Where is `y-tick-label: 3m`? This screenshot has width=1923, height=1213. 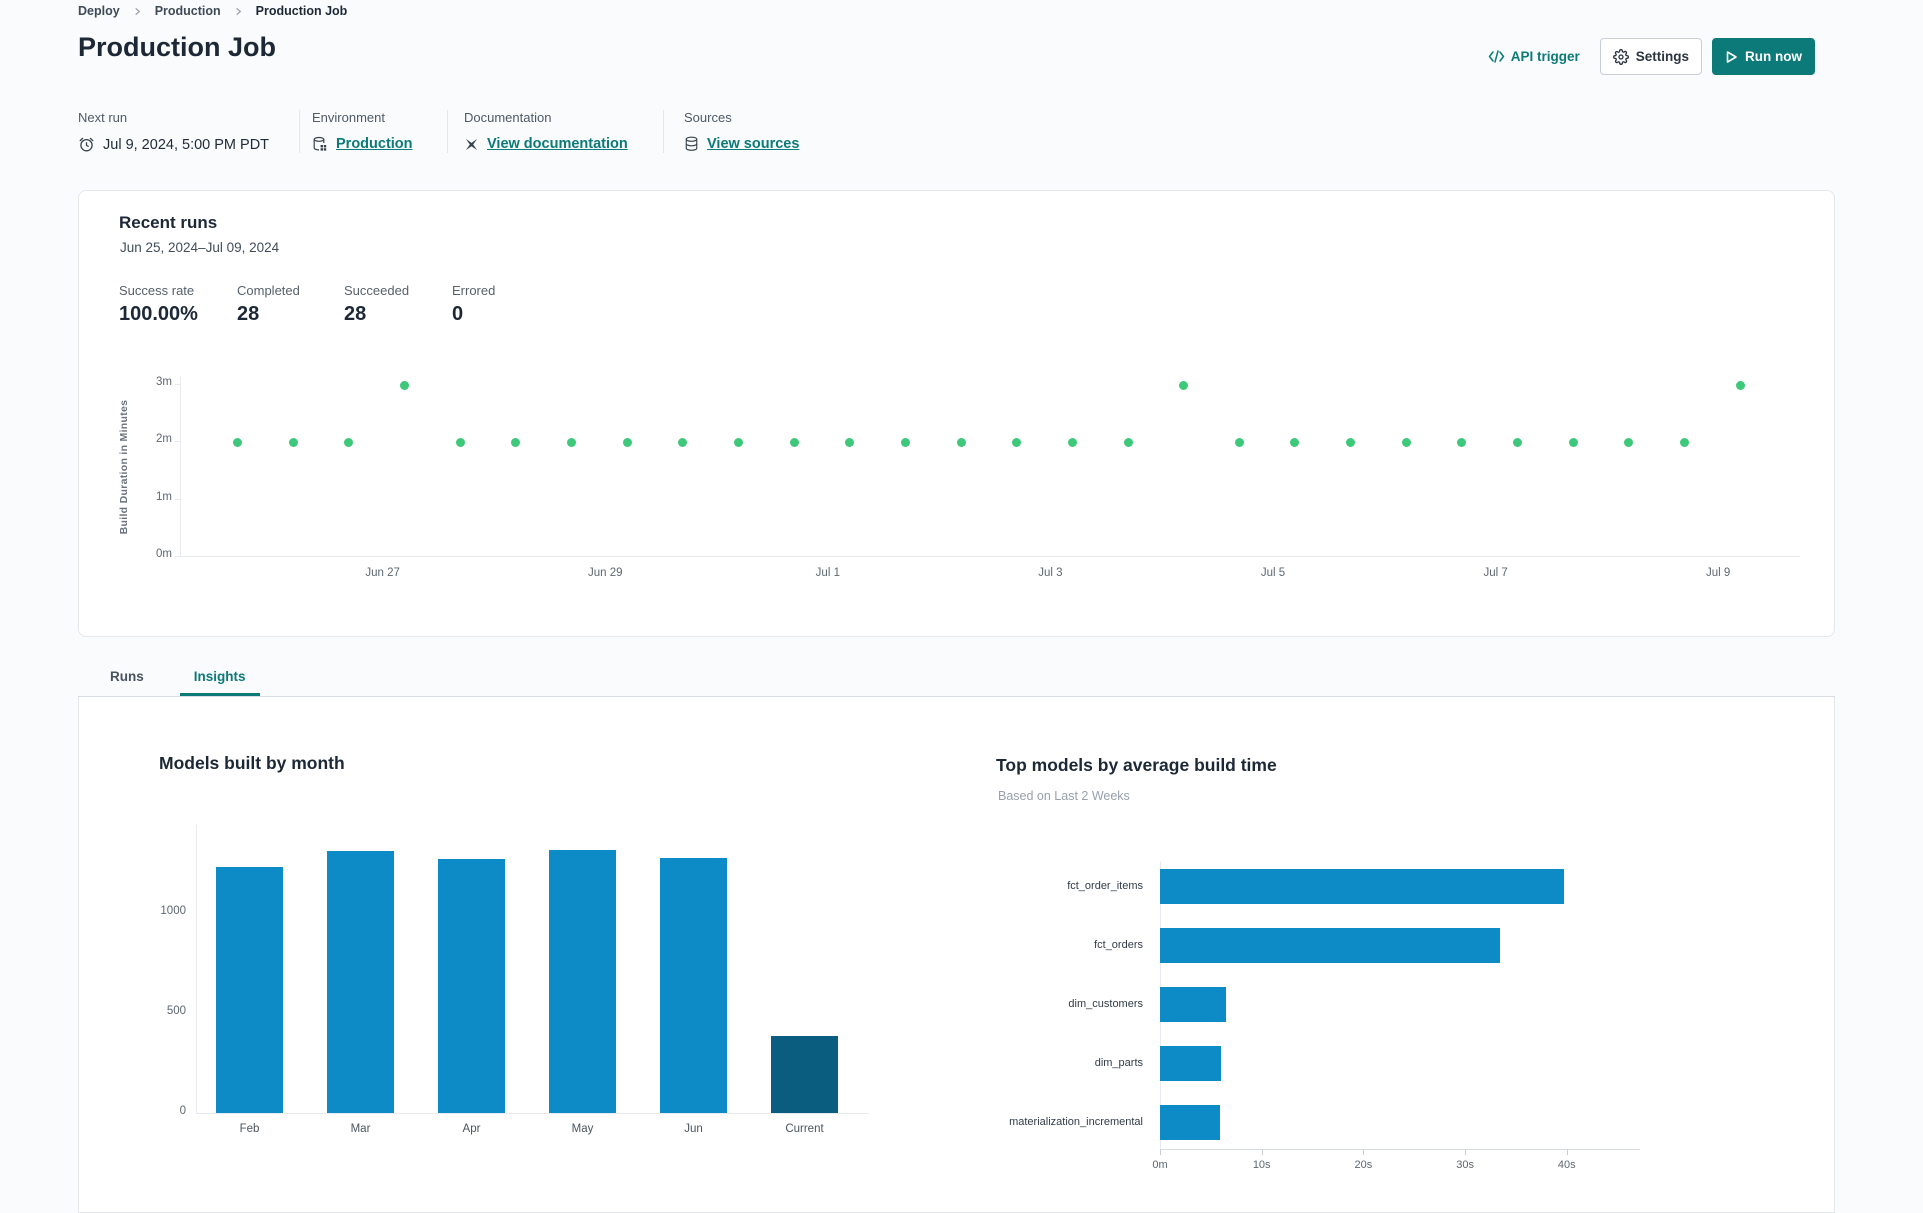
y-tick-label: 3m is located at coordinates (164, 381).